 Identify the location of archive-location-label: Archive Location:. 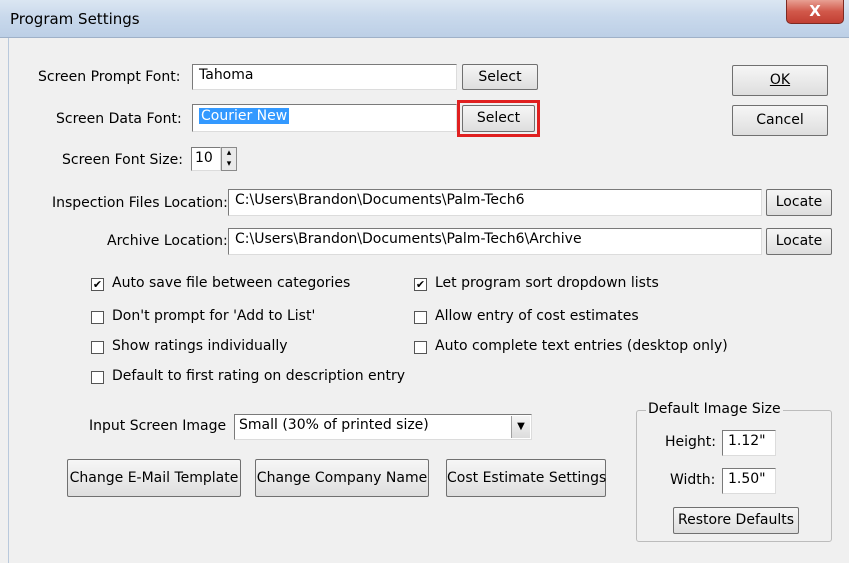
(167, 241).